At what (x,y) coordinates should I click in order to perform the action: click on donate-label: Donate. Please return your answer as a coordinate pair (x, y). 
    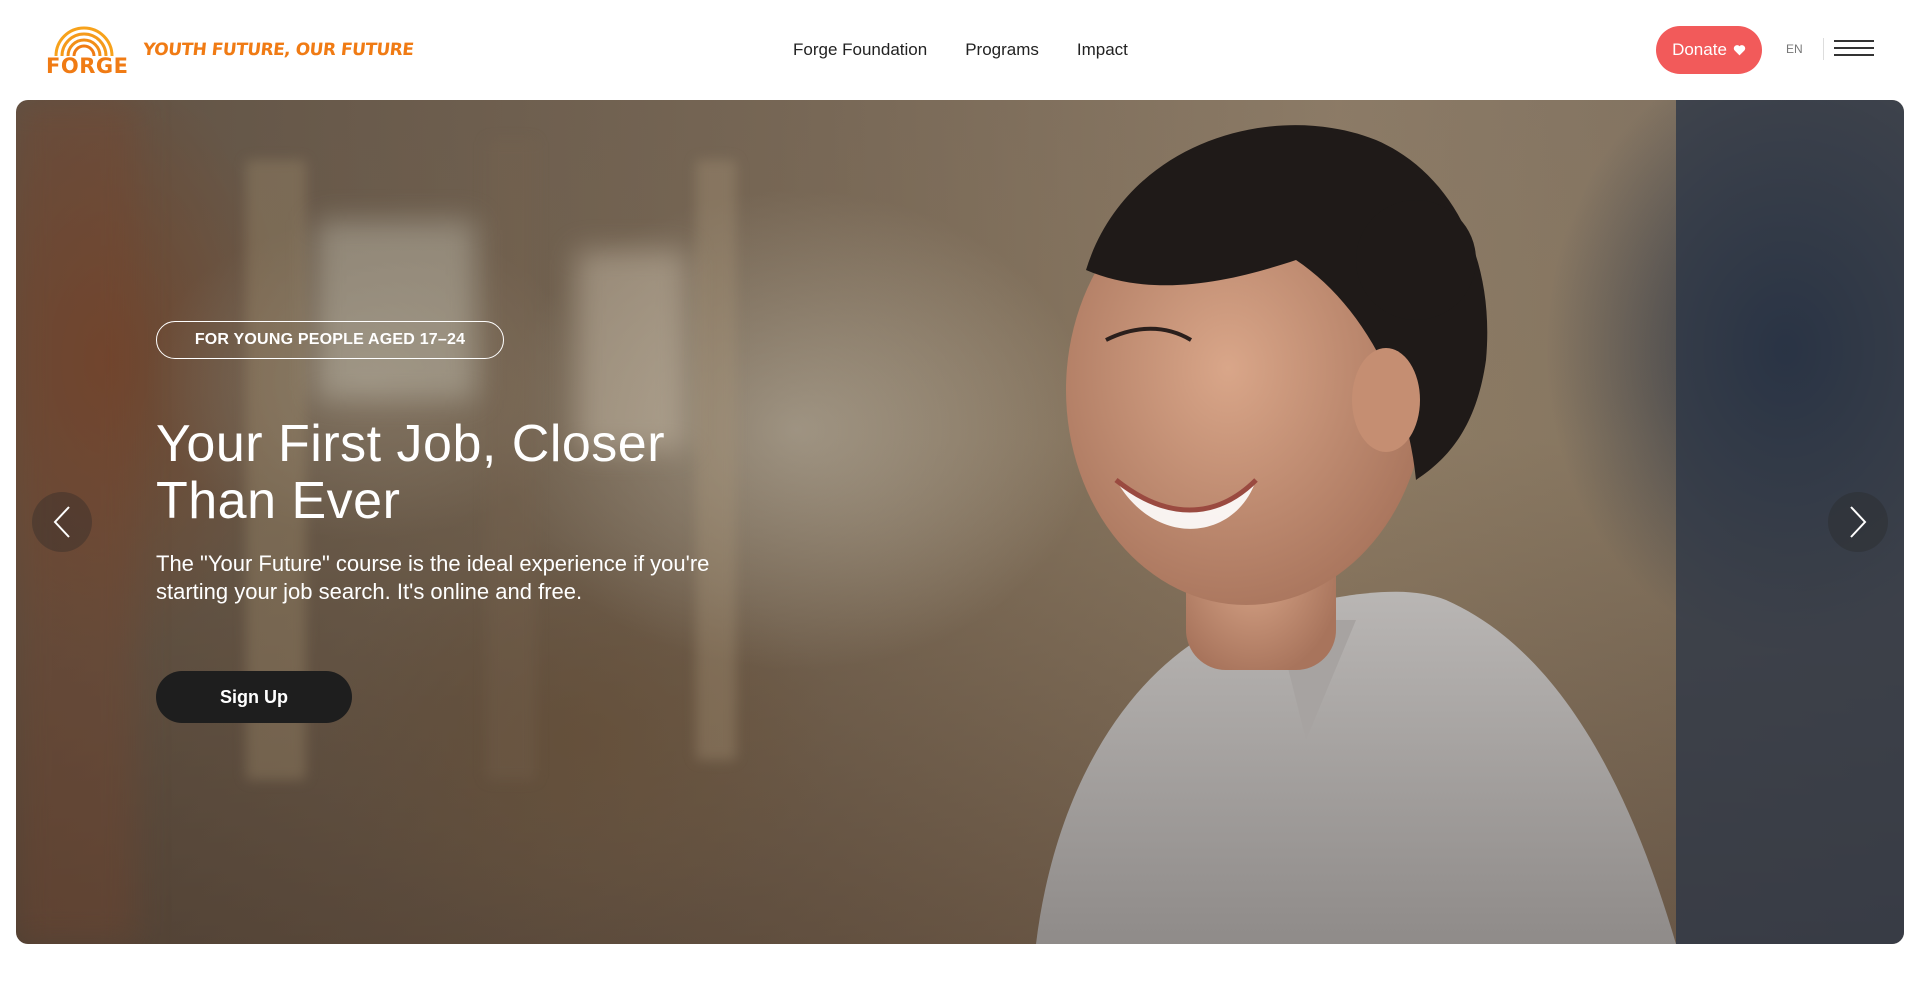
    Looking at the image, I should click on (1699, 49).